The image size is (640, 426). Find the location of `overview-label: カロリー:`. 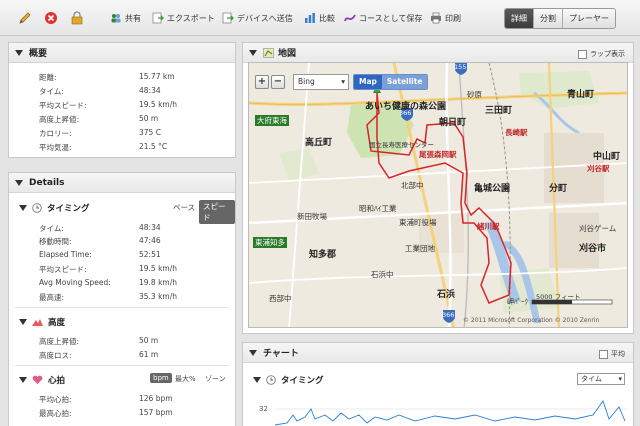

overview-label: カロリー: is located at coordinates (55, 133).